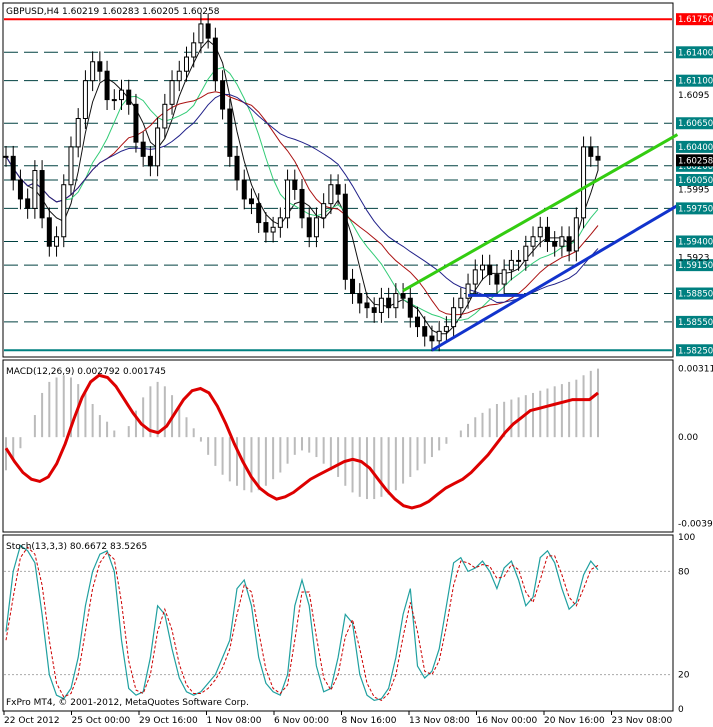 The width and height of the screenshot is (713, 727). I want to click on price-level-label: 1.58250, so click(695, 351).